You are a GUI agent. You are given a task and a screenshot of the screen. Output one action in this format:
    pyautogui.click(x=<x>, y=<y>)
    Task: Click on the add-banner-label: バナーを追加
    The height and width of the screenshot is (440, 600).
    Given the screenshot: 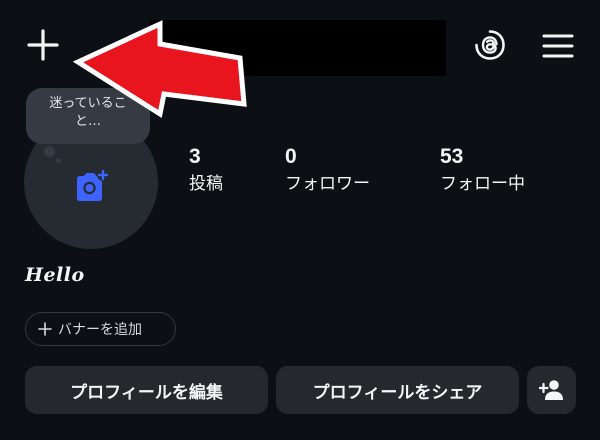 What is the action you would take?
    pyautogui.click(x=100, y=330)
    